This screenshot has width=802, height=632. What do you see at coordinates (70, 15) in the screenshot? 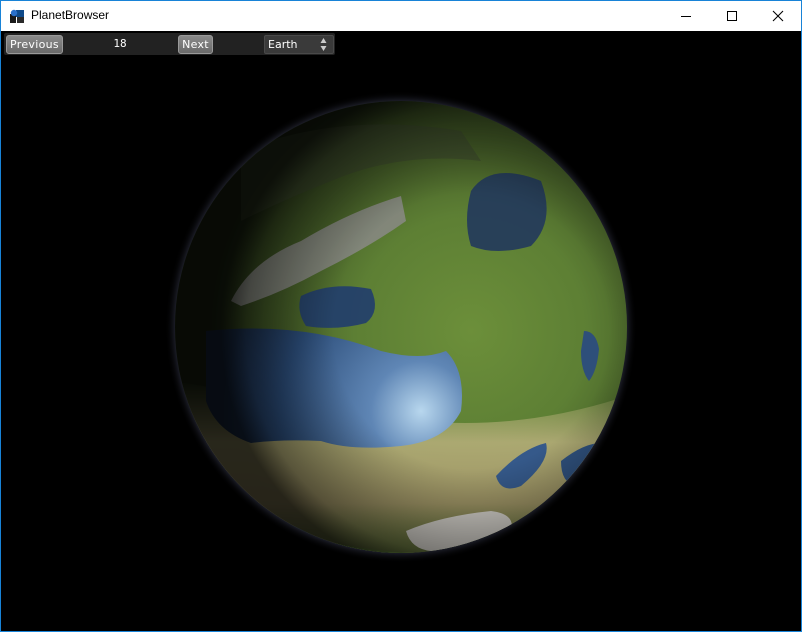
I see `window-title: PlanetBrowser` at bounding box center [70, 15].